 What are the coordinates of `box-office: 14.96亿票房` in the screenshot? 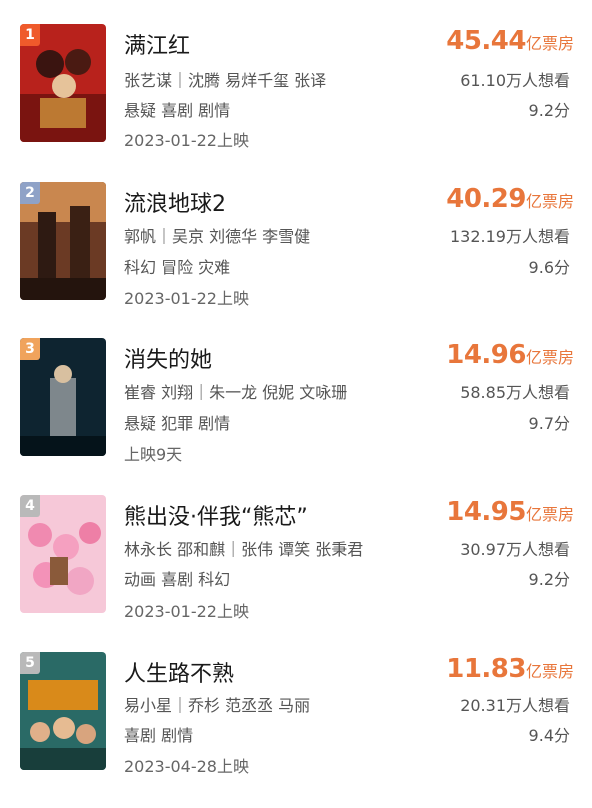 It's located at (510, 355).